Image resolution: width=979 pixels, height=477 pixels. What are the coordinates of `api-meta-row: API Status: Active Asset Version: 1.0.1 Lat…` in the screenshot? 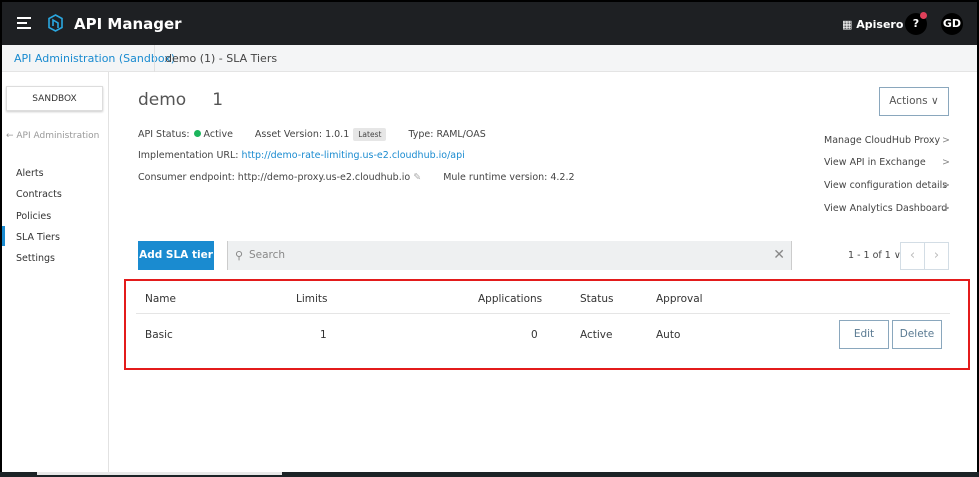 It's located at (312, 134).